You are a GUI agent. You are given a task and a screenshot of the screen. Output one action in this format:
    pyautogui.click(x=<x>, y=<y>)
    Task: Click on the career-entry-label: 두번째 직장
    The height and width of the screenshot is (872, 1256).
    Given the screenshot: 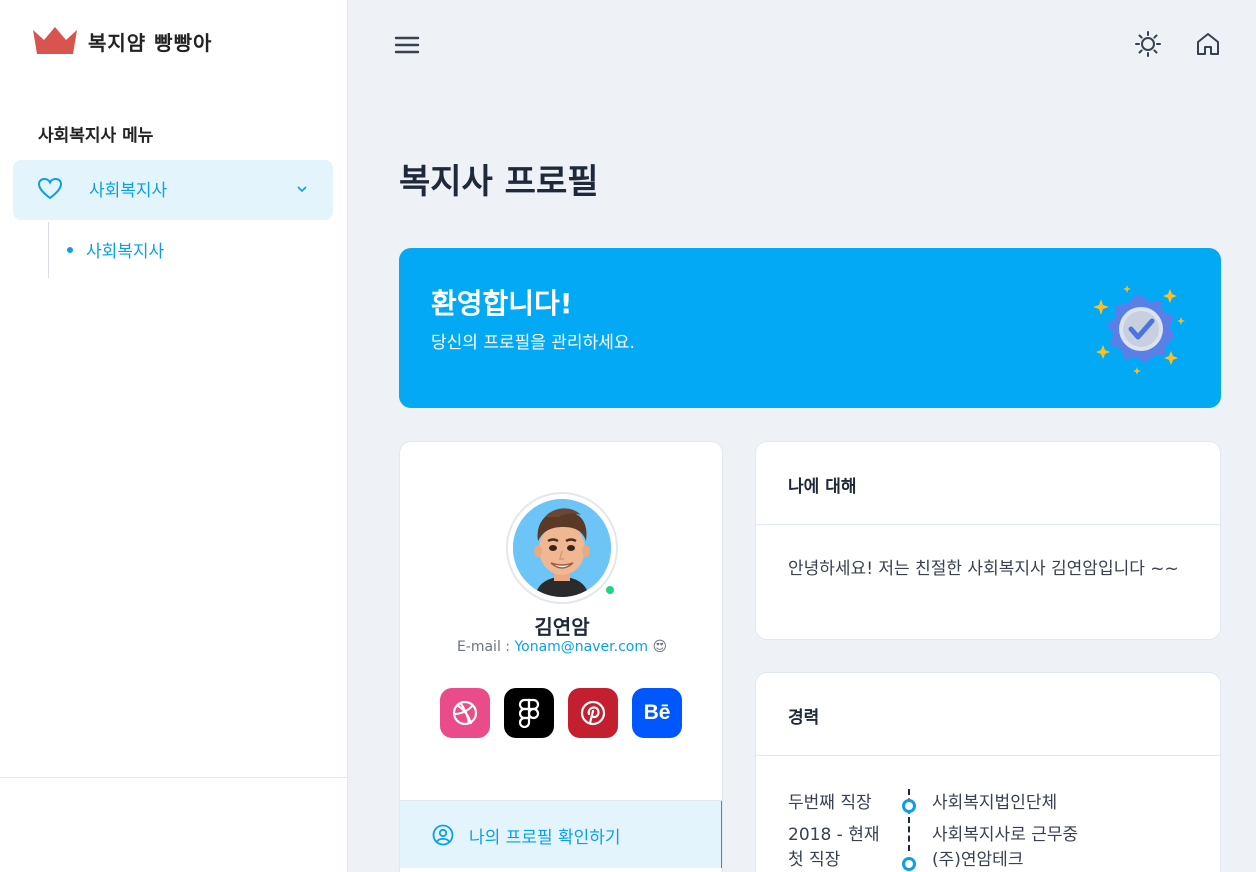 What is the action you would take?
    pyautogui.click(x=830, y=803)
    